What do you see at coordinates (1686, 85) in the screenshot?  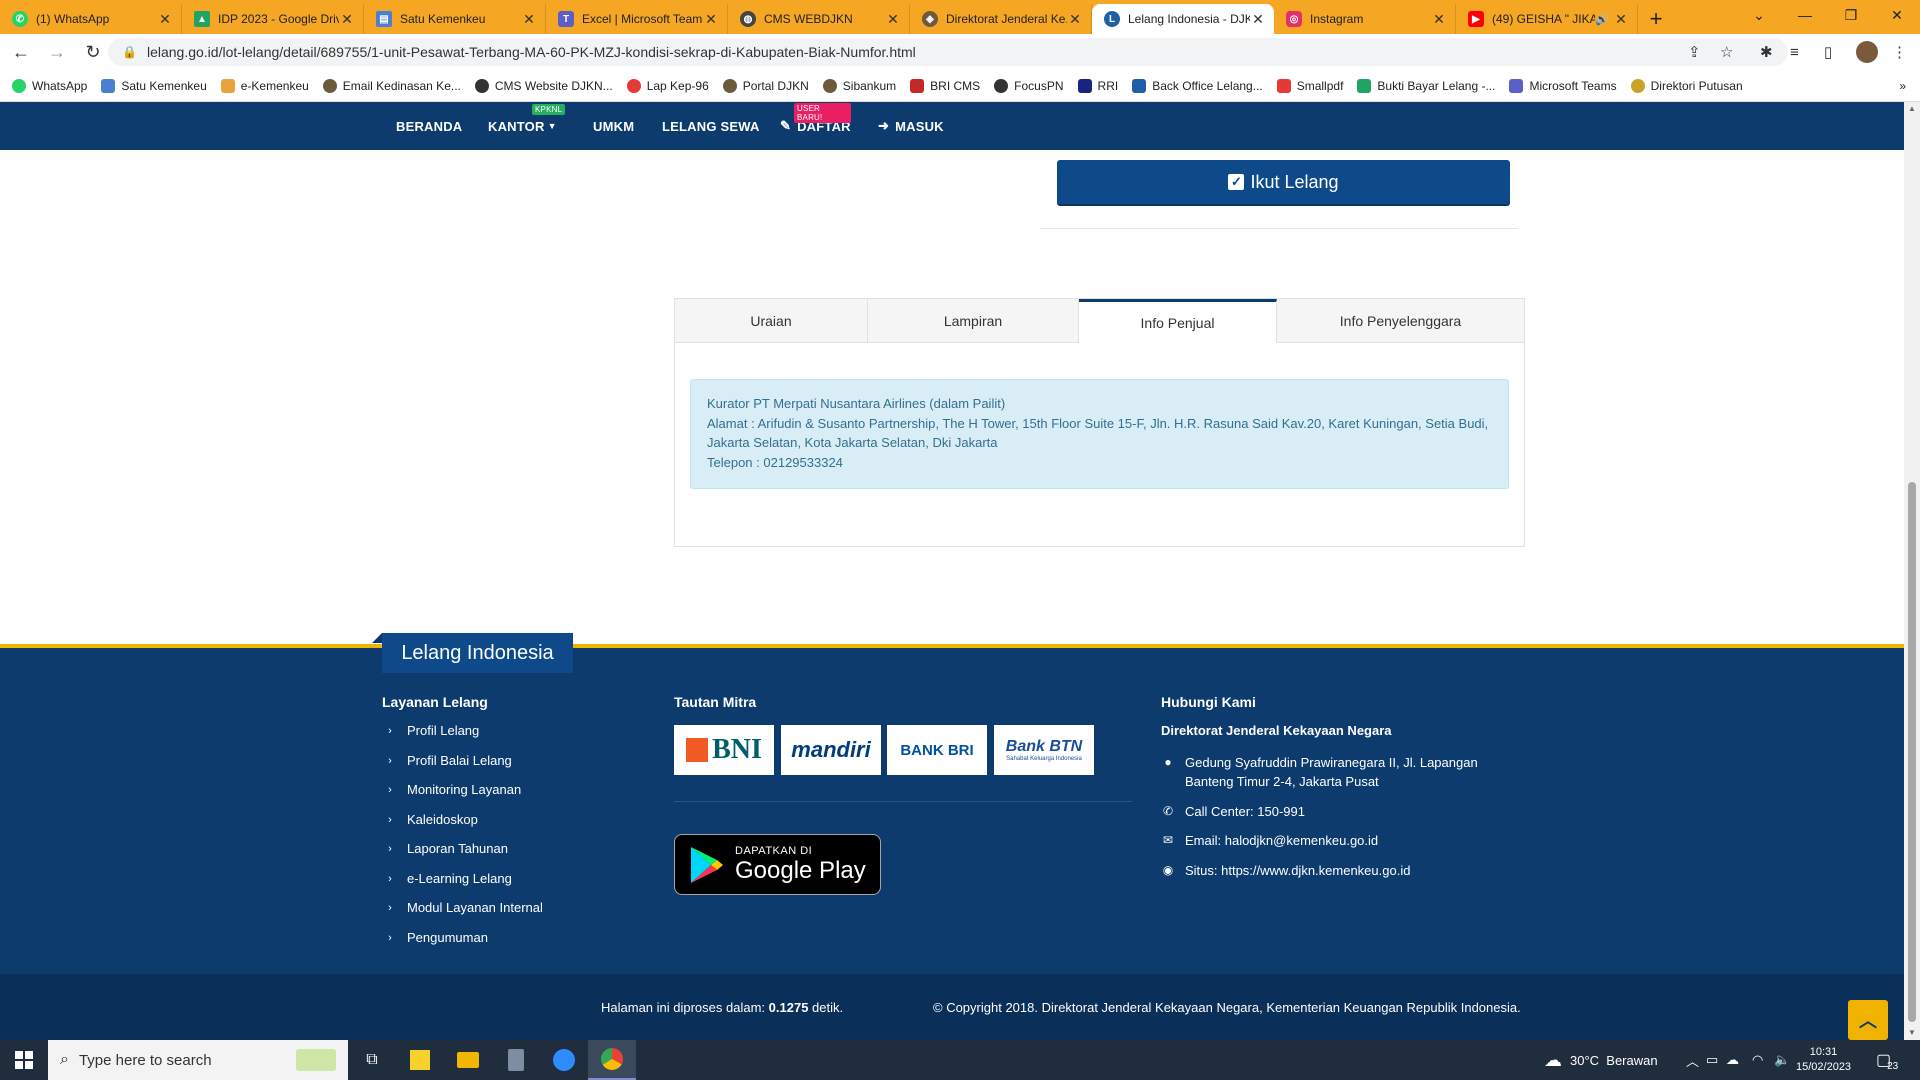 I see `bookmark-item: Direktori Putusan` at bounding box center [1686, 85].